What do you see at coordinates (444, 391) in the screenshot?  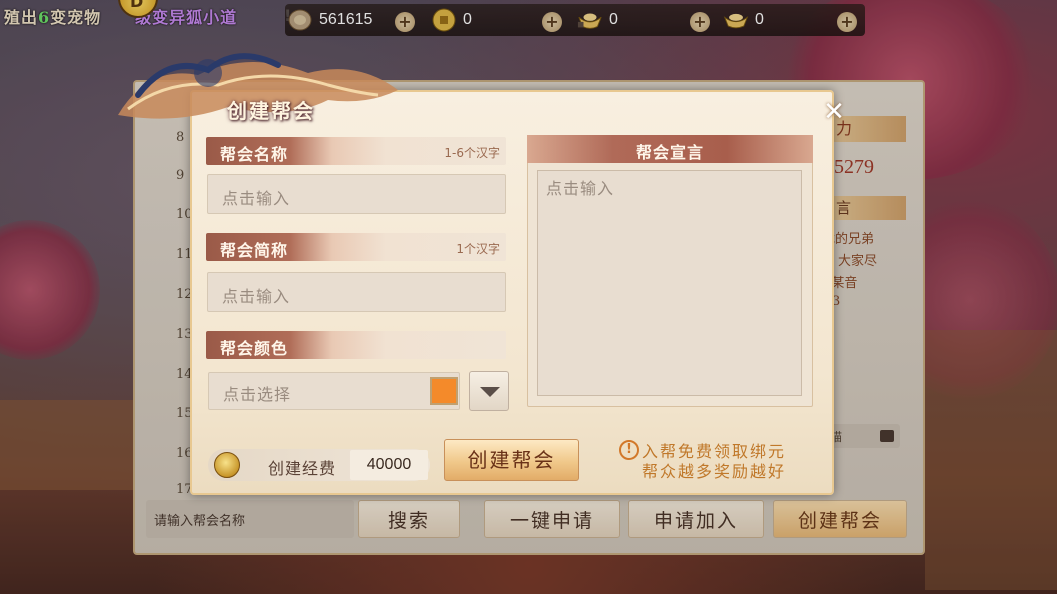 I see `guild-color-swatch` at bounding box center [444, 391].